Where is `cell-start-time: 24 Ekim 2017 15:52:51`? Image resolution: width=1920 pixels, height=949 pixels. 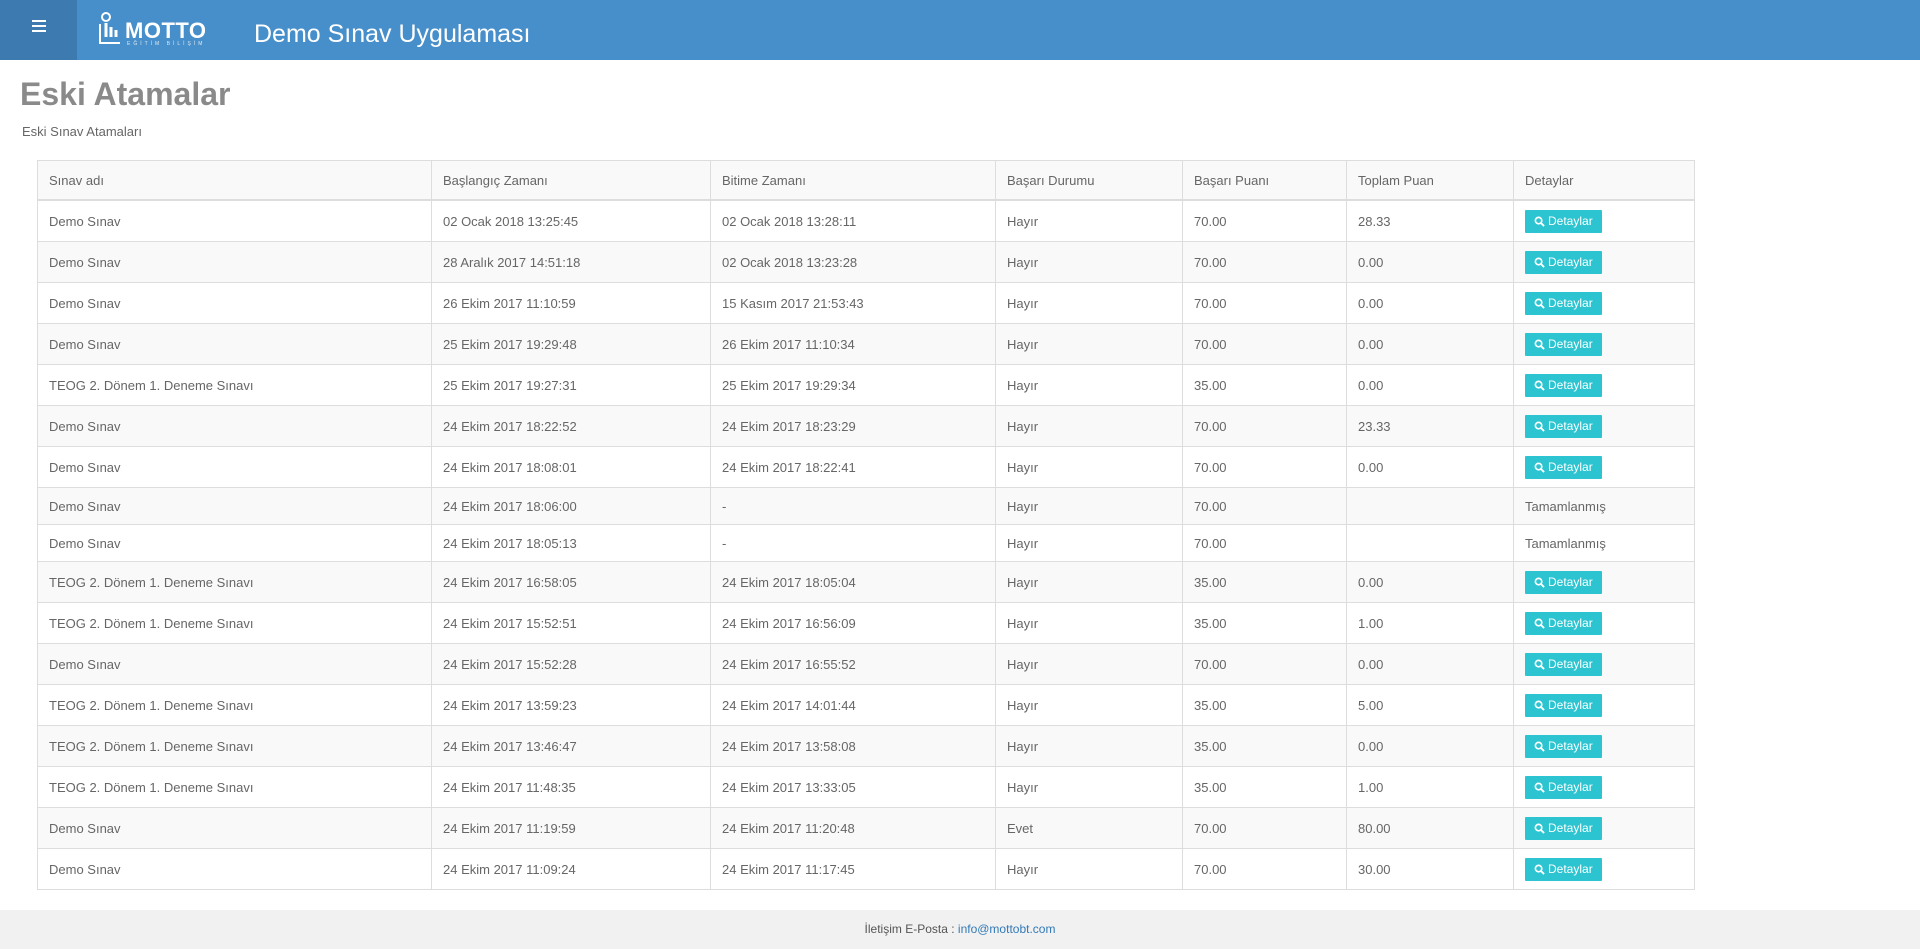
cell-start-time: 24 Ekim 2017 15:52:51 is located at coordinates (571, 623).